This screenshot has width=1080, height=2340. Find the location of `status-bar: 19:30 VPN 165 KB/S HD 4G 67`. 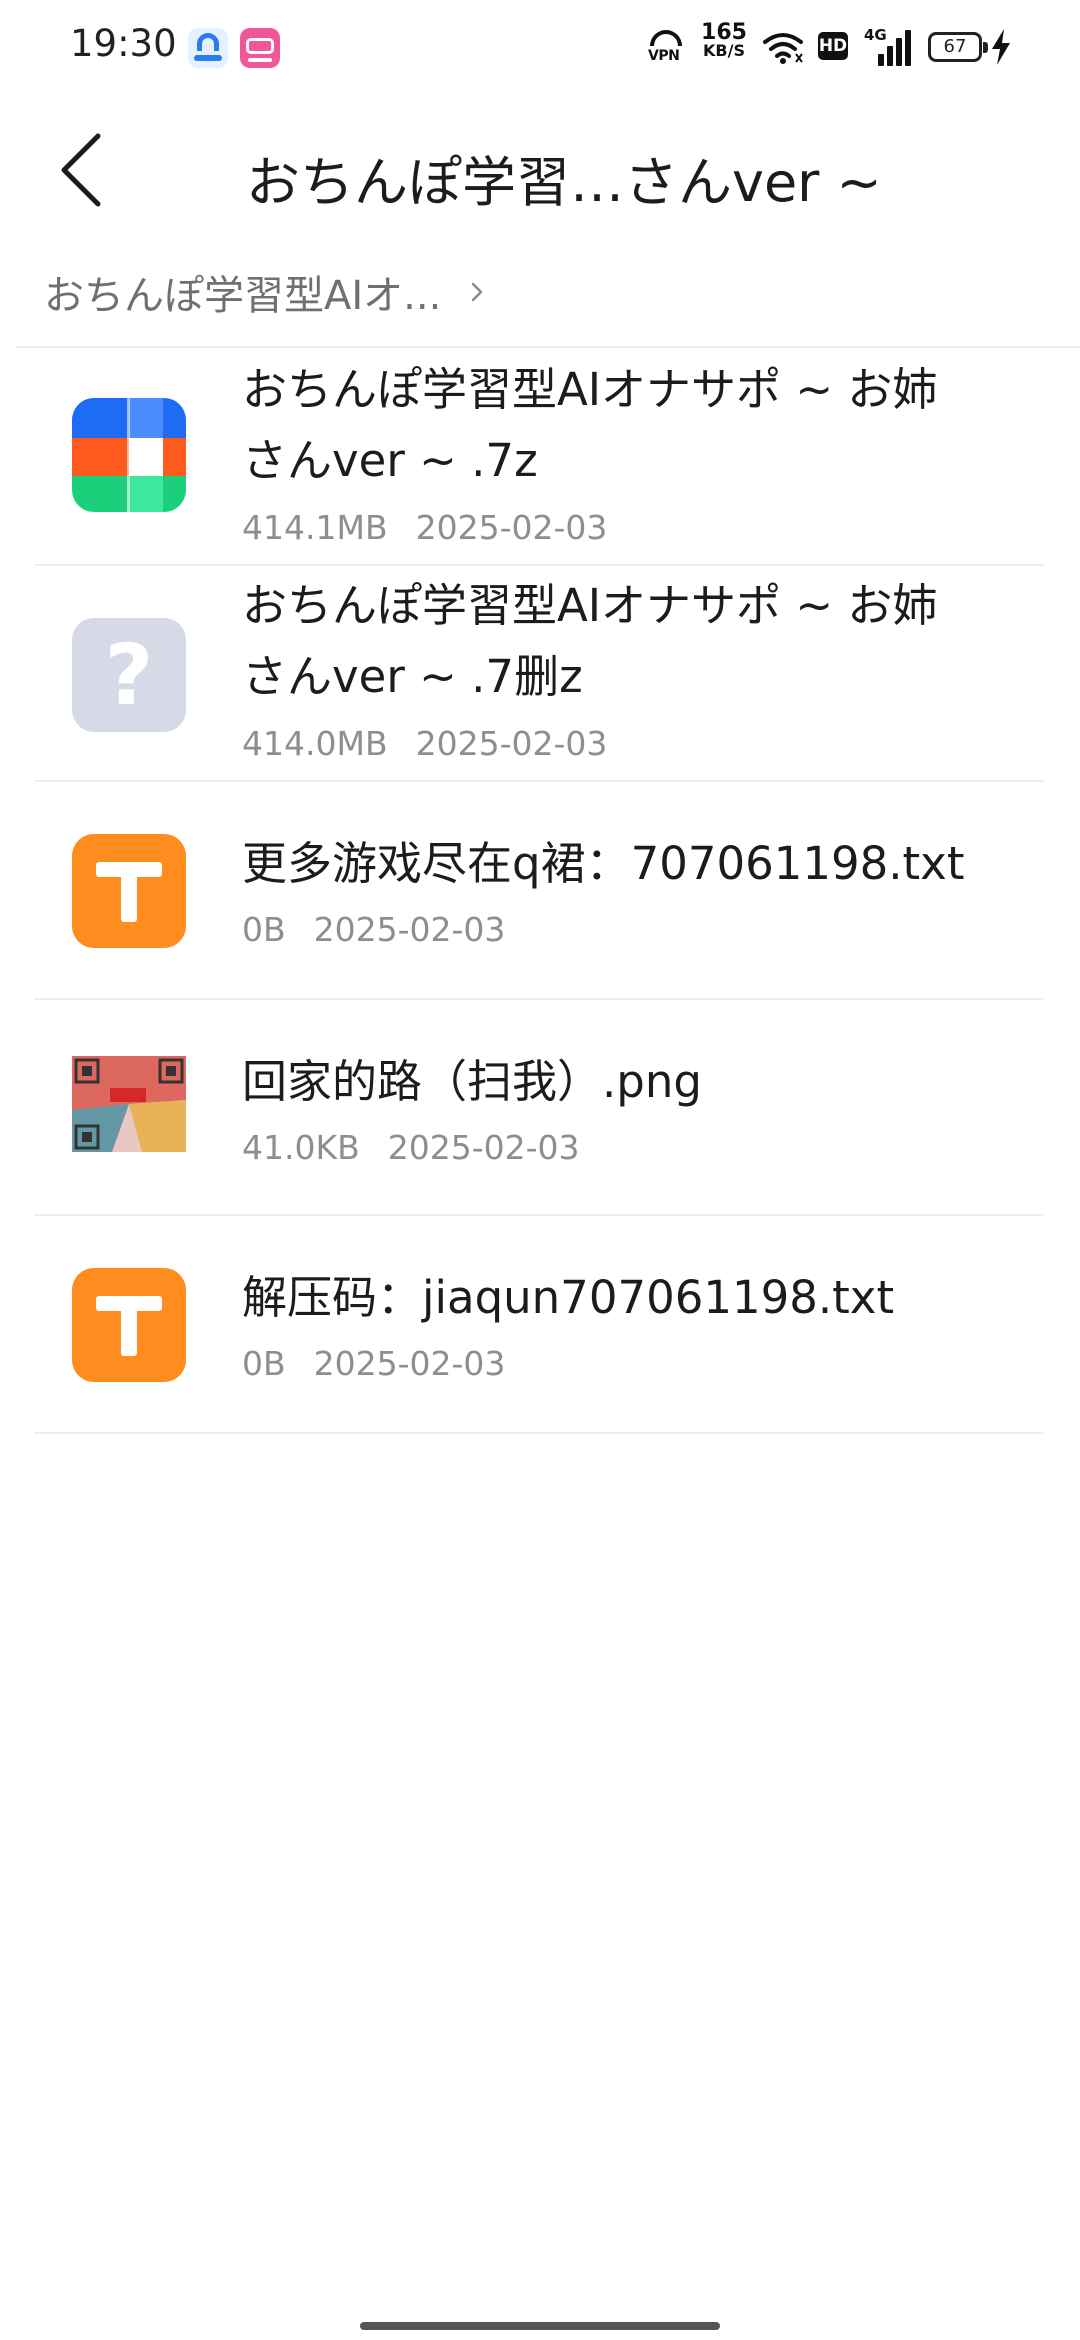

status-bar: 19:30 VPN 165 KB/S HD 4G 67 is located at coordinates (540, 50).